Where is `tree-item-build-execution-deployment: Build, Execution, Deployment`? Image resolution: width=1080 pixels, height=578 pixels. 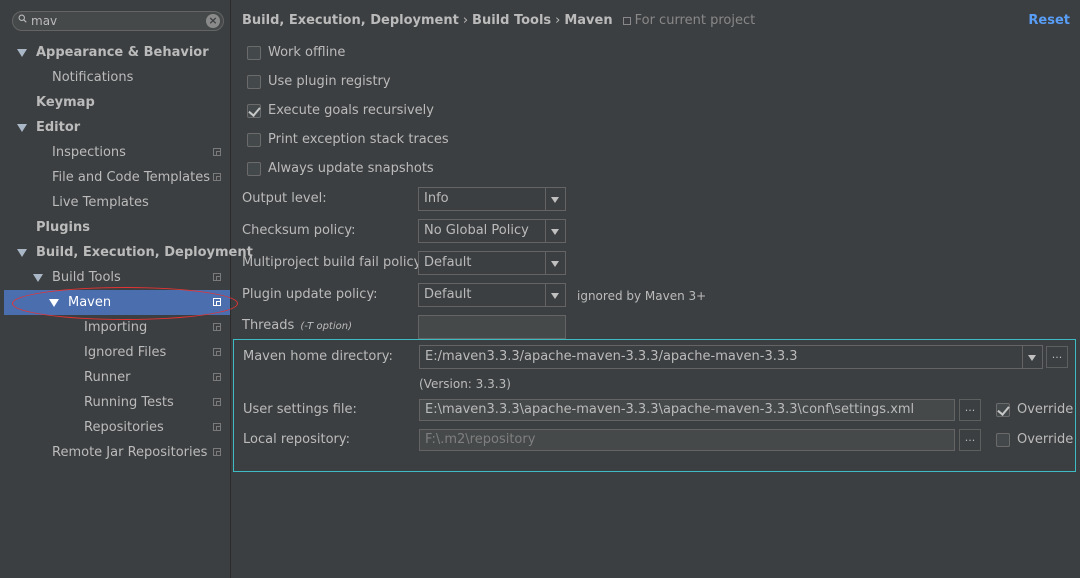
tree-item-build-execution-deployment: Build, Execution, Deployment is located at coordinates (128, 252).